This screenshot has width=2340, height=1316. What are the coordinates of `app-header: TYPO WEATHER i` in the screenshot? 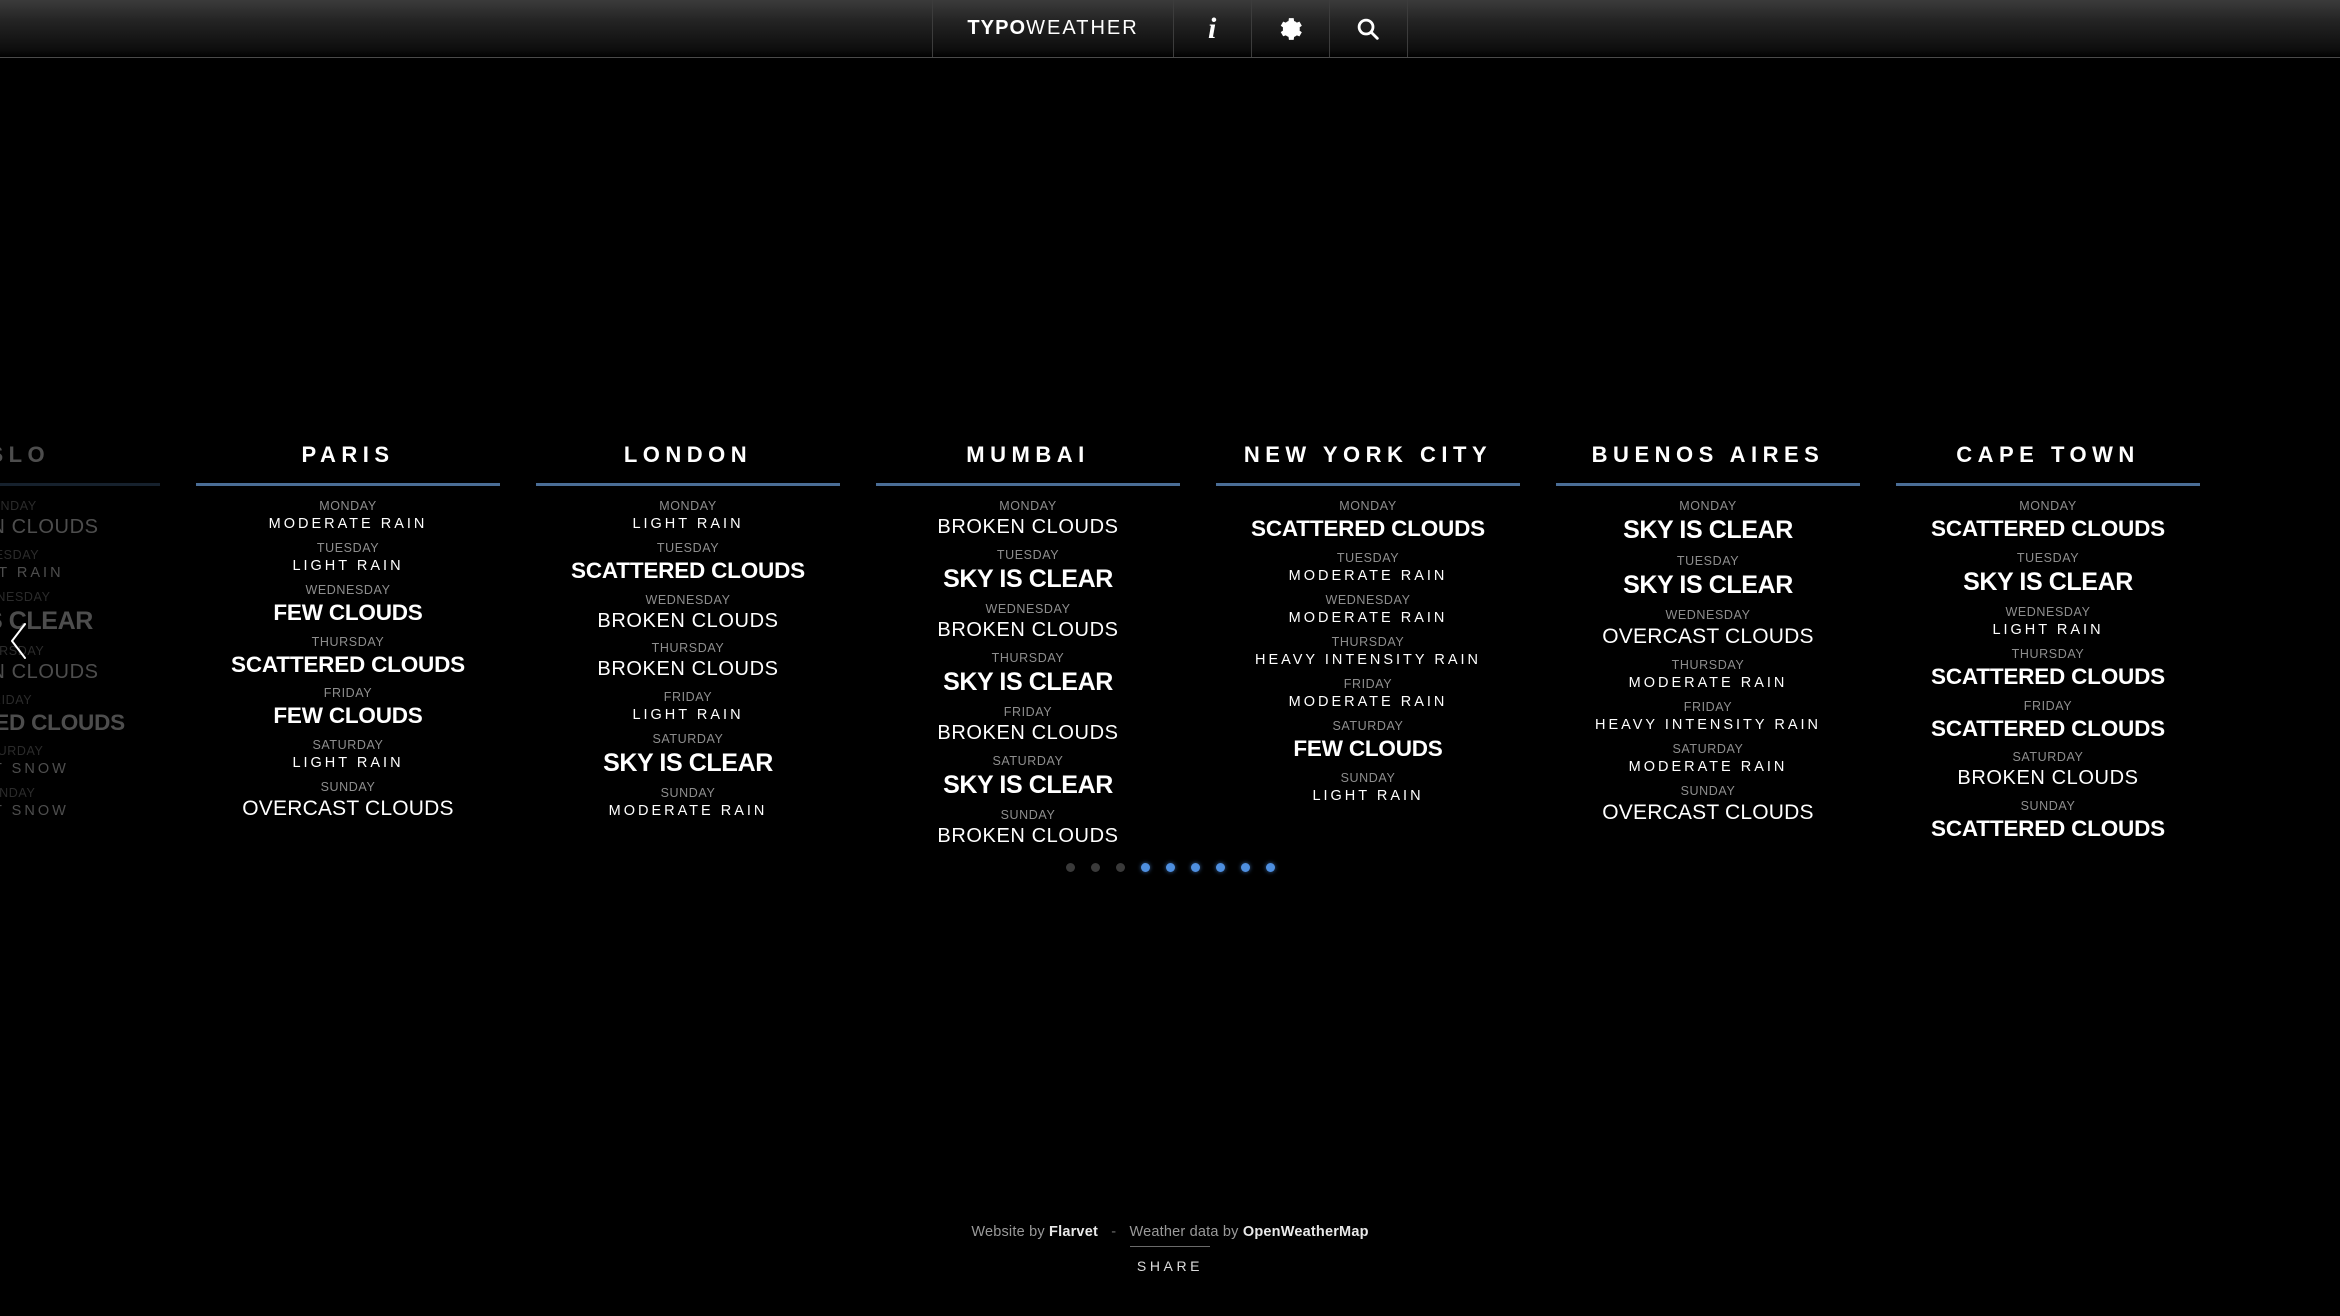 It's located at (1170, 29).